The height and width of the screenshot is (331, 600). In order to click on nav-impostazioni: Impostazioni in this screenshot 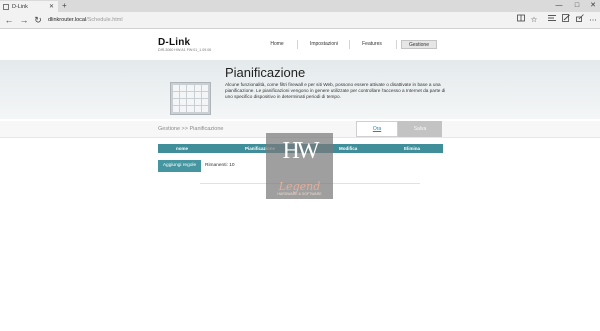, I will do `click(324, 44)`.